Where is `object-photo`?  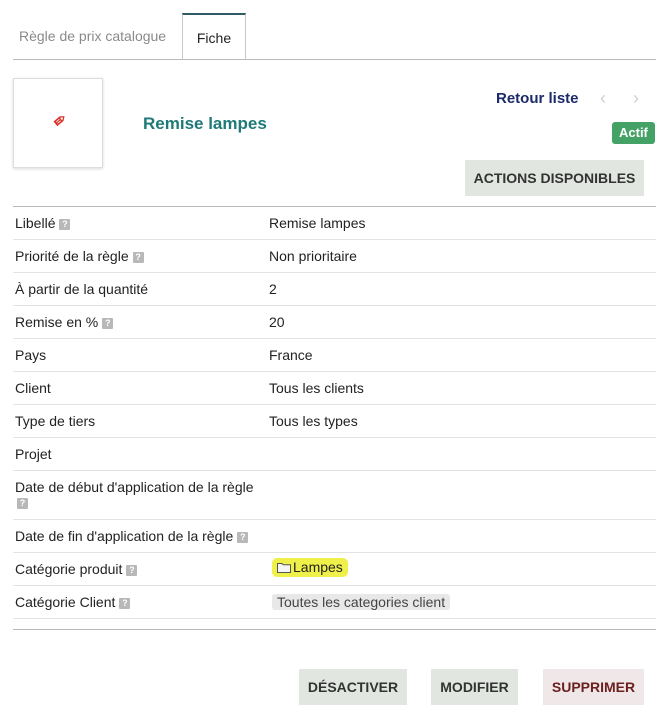 object-photo is located at coordinates (58, 123).